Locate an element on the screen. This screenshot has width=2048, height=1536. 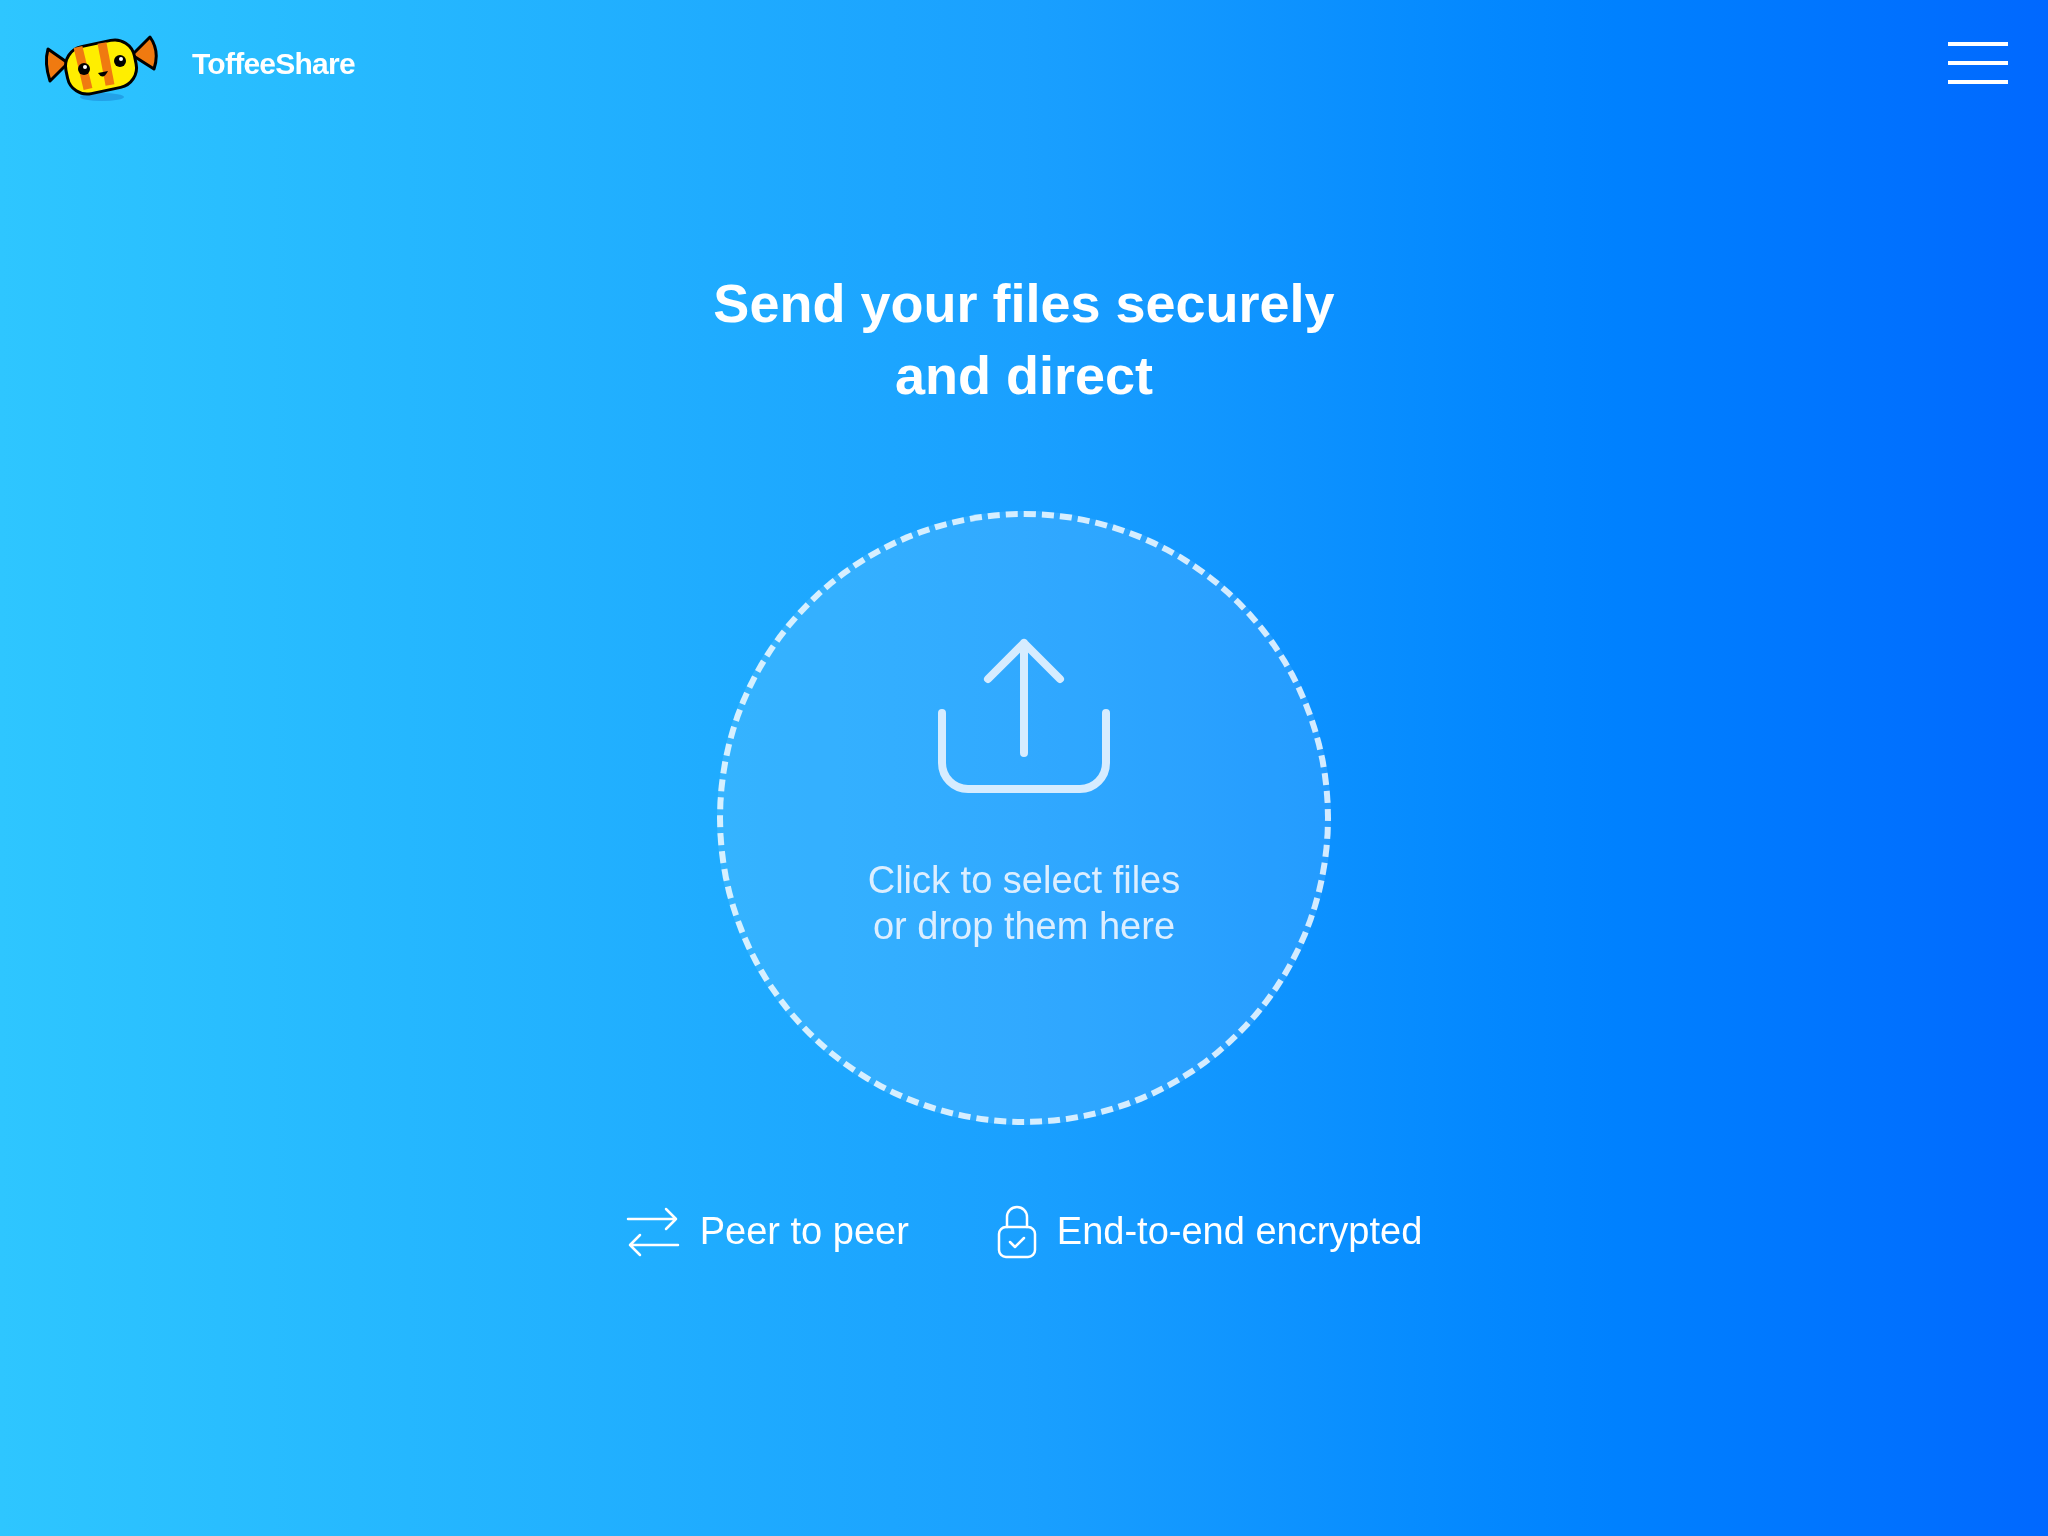
brand-name: ToffeeShare is located at coordinates (273, 63).